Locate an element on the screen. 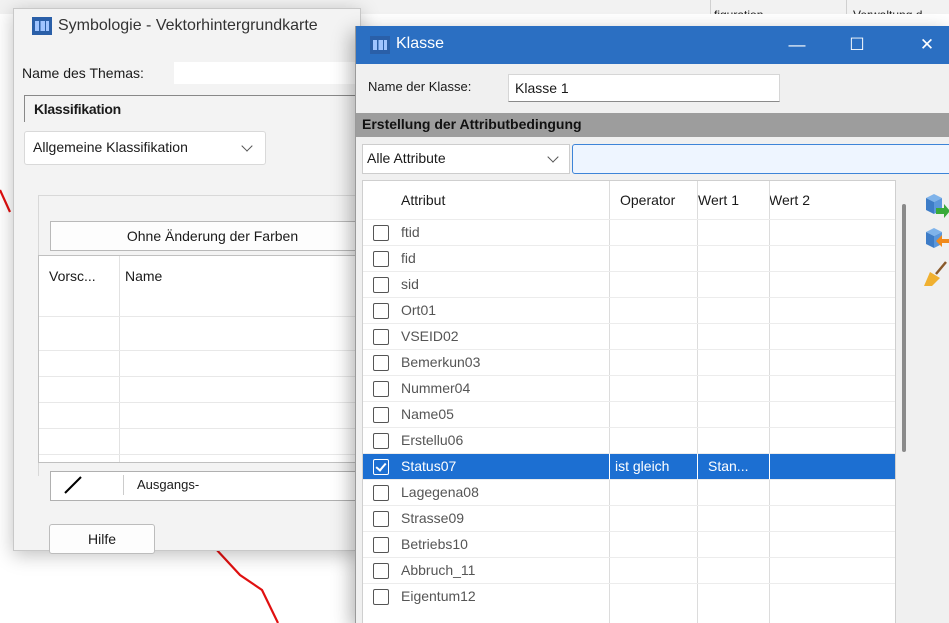 This screenshot has height=623, width=949. attribute-filter-dropdown: Alle Attribute is located at coordinates (466, 159).